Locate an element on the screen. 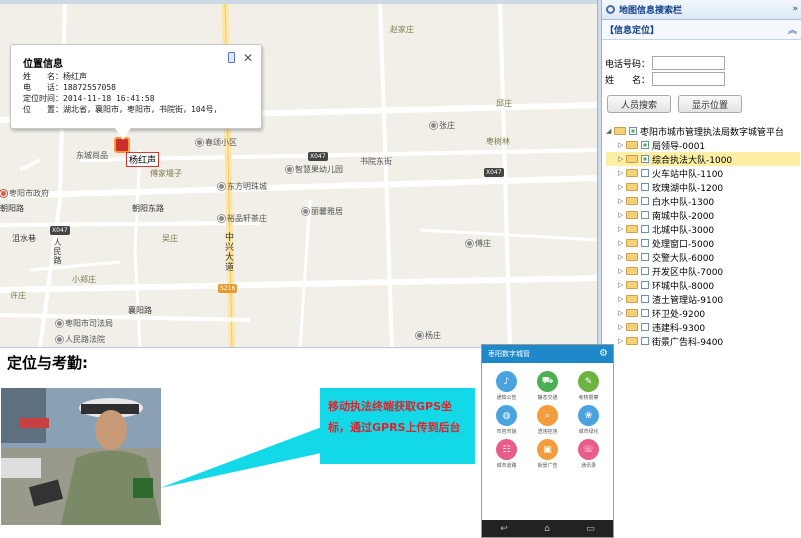  android-nav-bar: ↩ ⌂ ▭ is located at coordinates (547, 528).